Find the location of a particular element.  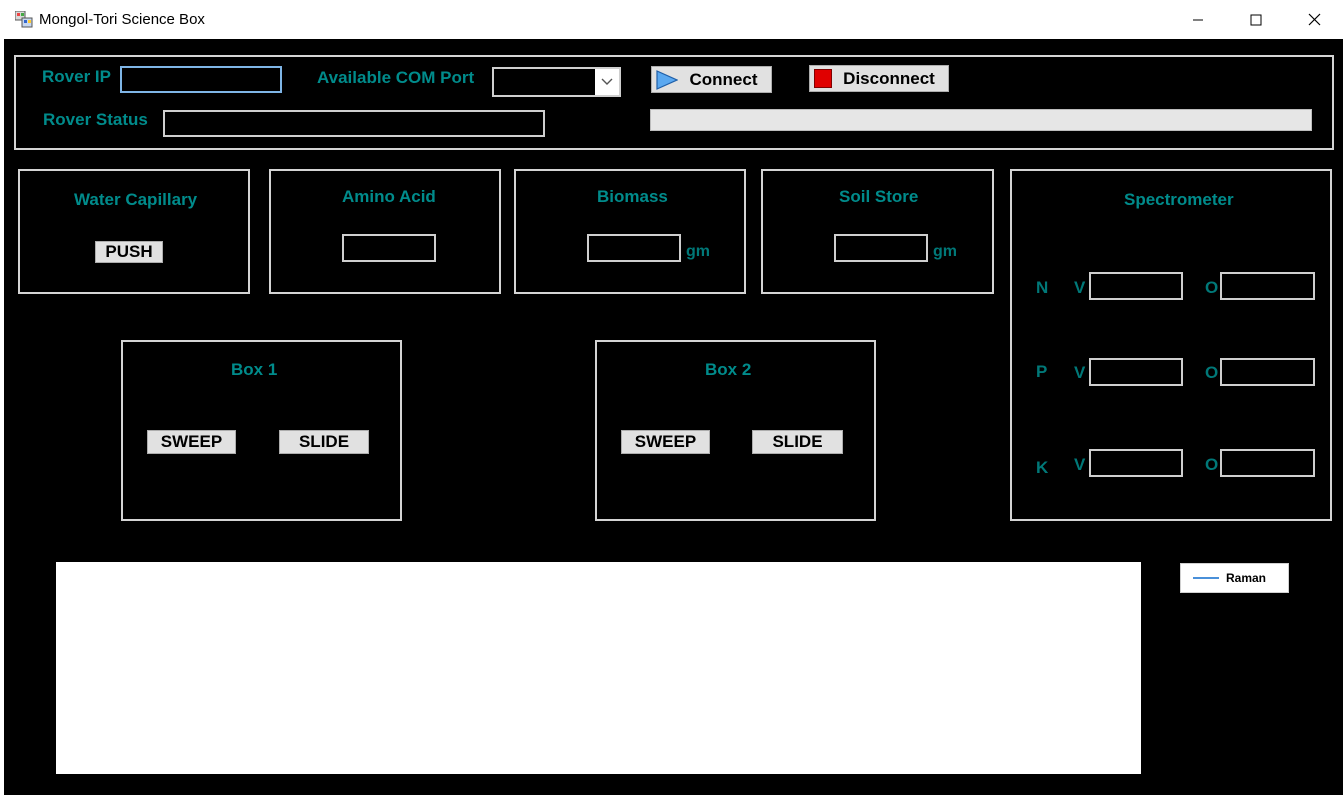

box2-sweep-button: SWEEP is located at coordinates (665, 442).